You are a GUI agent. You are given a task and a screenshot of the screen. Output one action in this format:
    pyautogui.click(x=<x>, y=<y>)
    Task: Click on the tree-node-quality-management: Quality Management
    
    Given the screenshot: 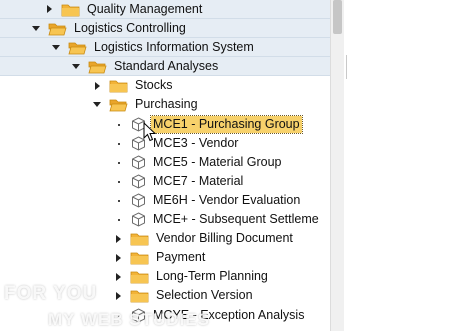 What is the action you would take?
    pyautogui.click(x=165, y=9)
    